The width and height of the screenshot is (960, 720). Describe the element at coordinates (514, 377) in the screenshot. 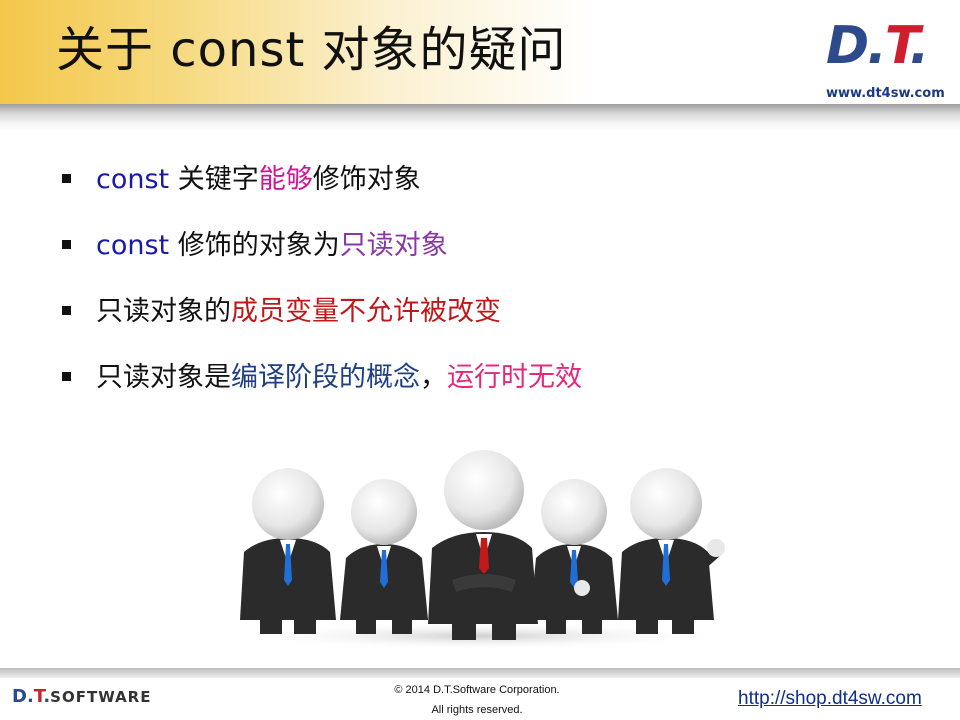

I see `bullet-segment: 运行时无效` at that location.